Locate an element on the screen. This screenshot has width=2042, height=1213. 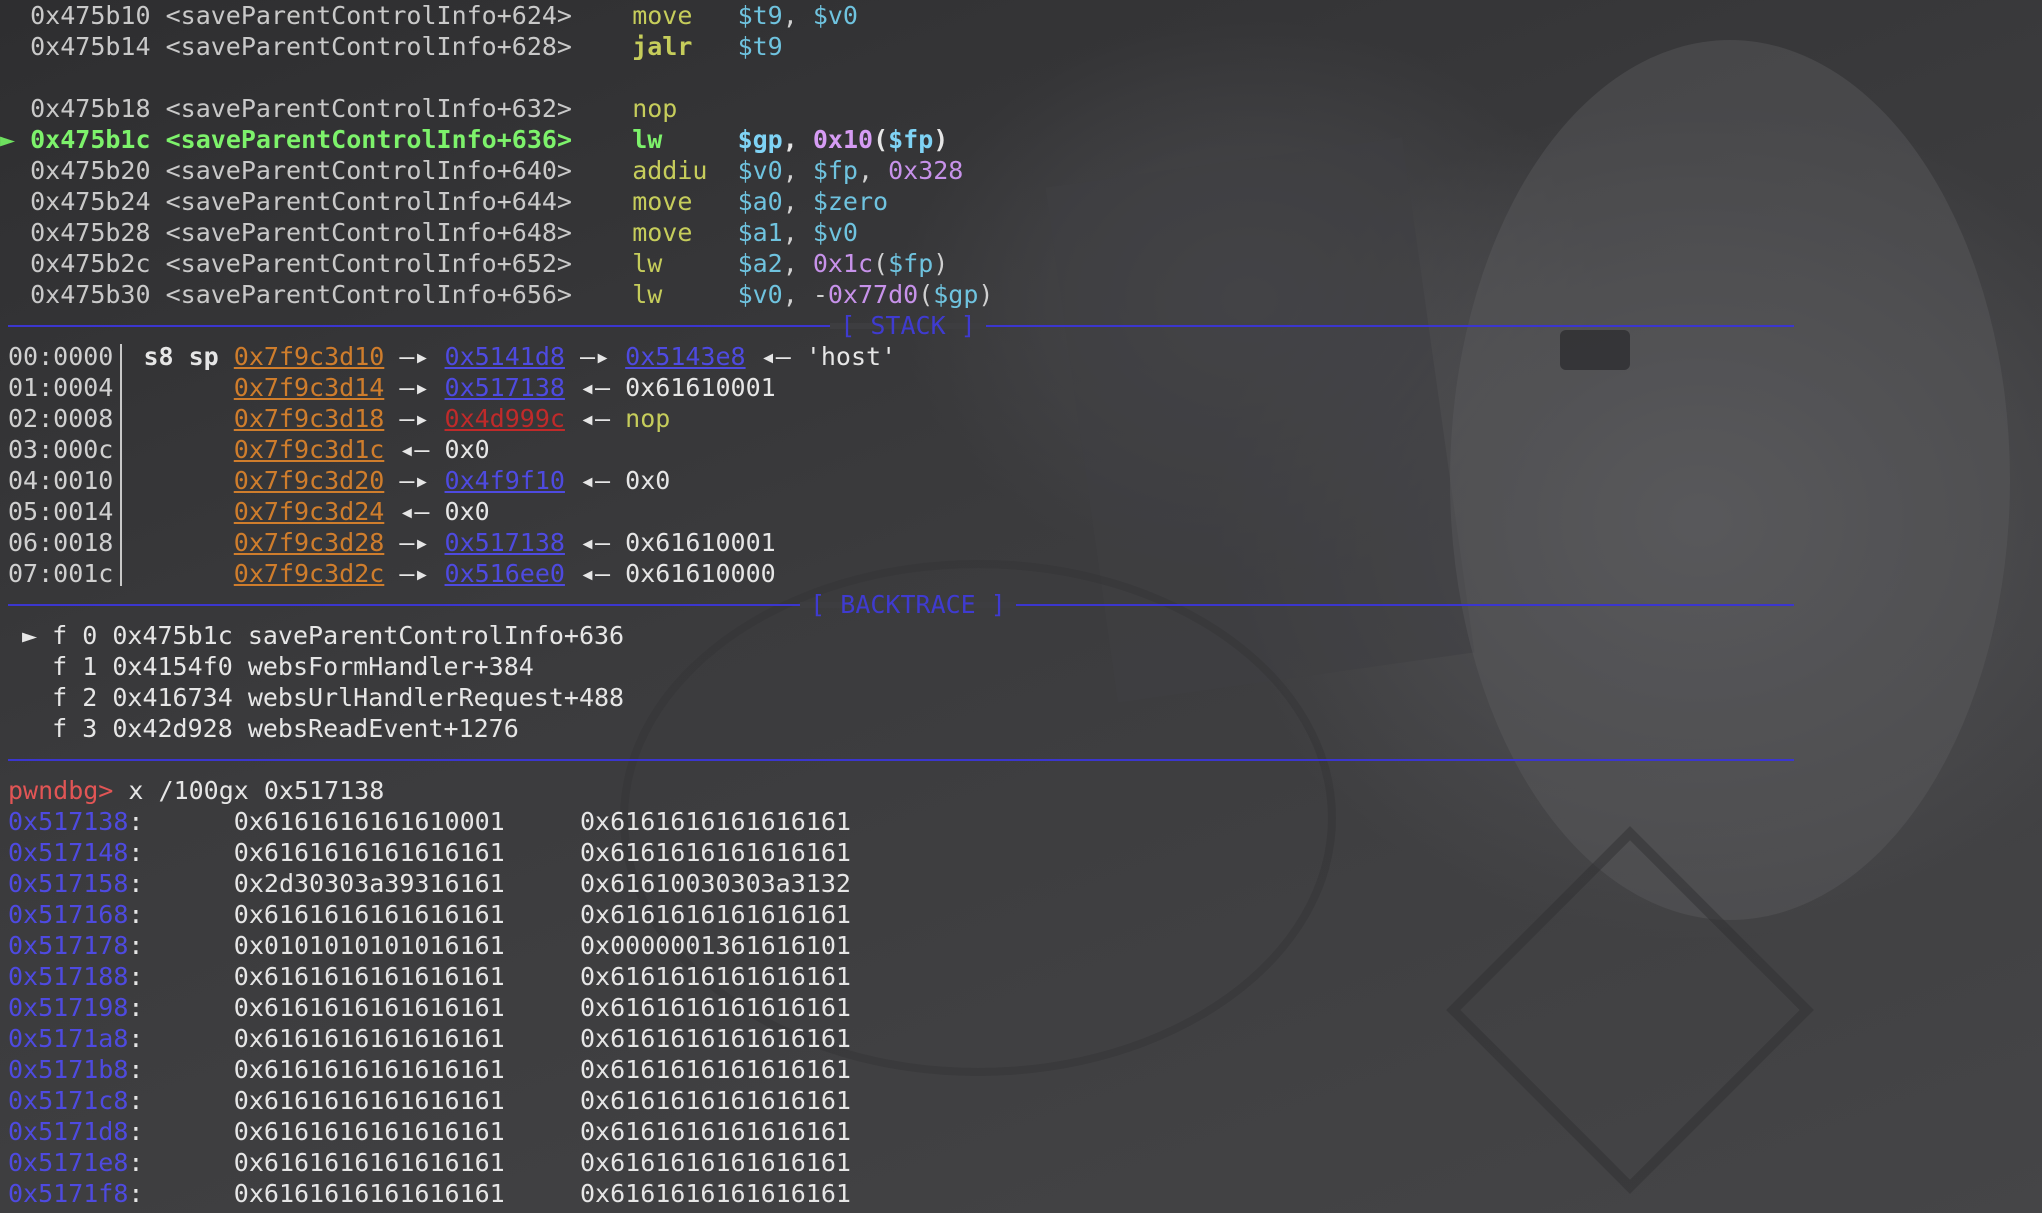
stack-address-link: 0x7f9c3d1c is located at coordinates (309, 449).